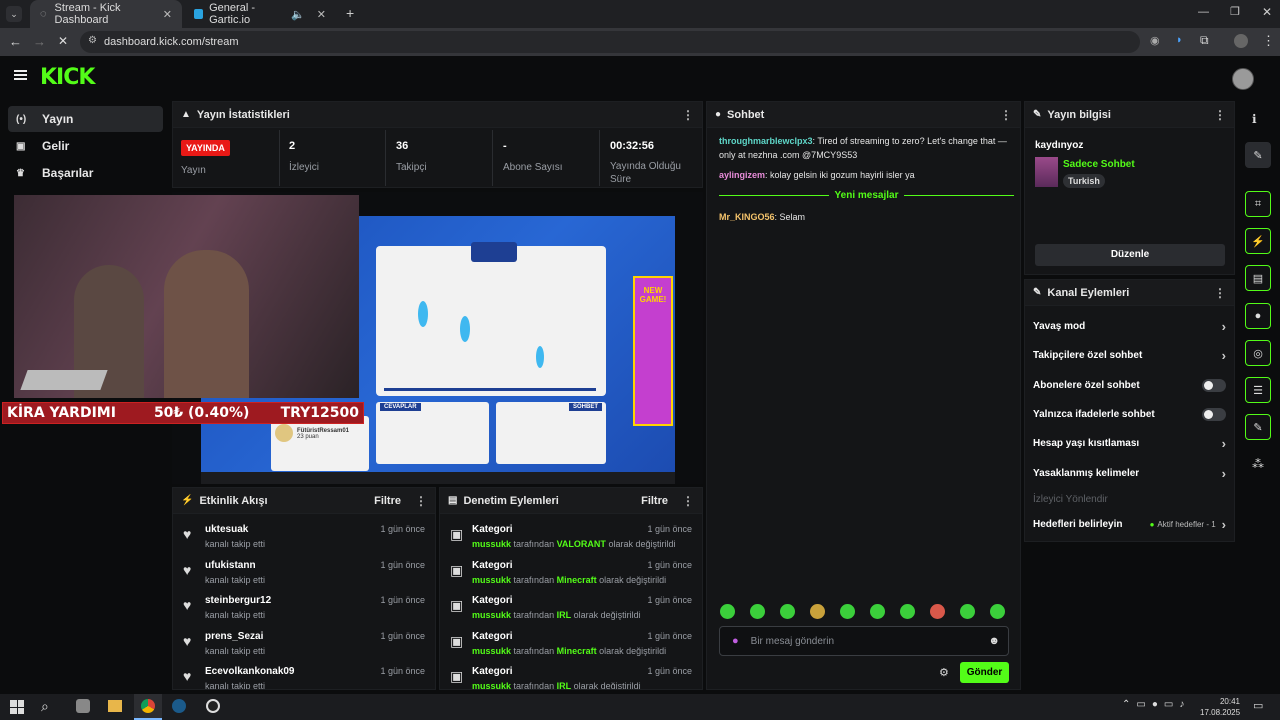  What do you see at coordinates (1258, 204) in the screenshot?
I see `focus-icon: ⌗` at bounding box center [1258, 204].